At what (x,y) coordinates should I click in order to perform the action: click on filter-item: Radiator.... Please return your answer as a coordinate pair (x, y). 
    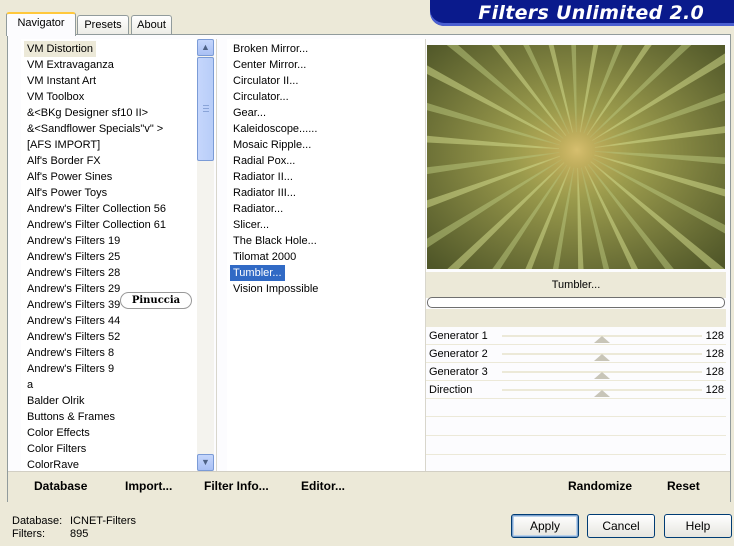
    Looking at the image, I should click on (258, 209).